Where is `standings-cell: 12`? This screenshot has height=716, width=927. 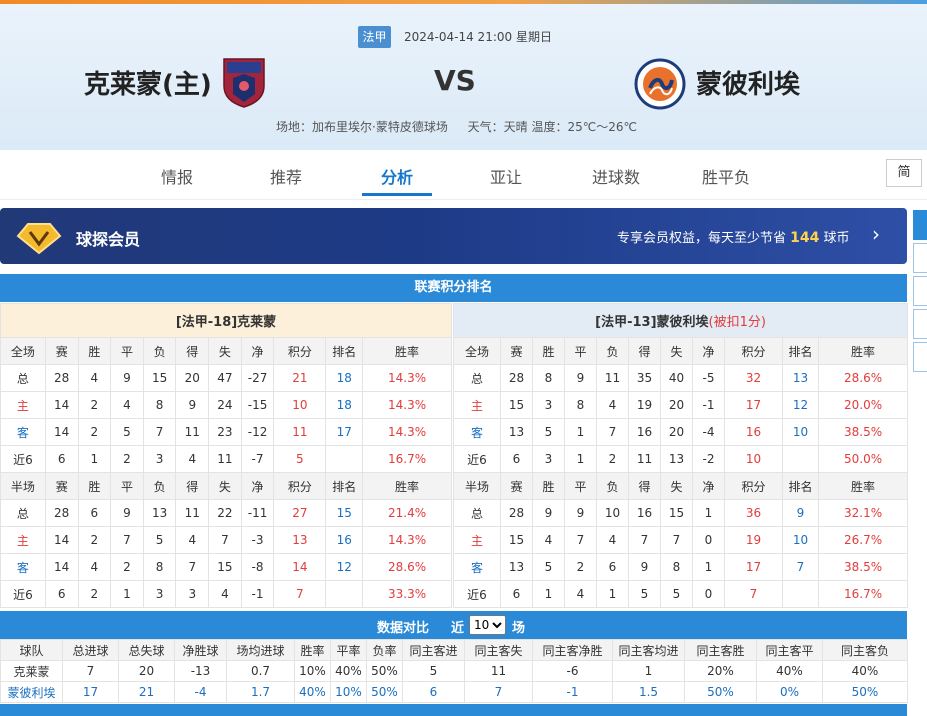 standings-cell: 12 is located at coordinates (344, 567).